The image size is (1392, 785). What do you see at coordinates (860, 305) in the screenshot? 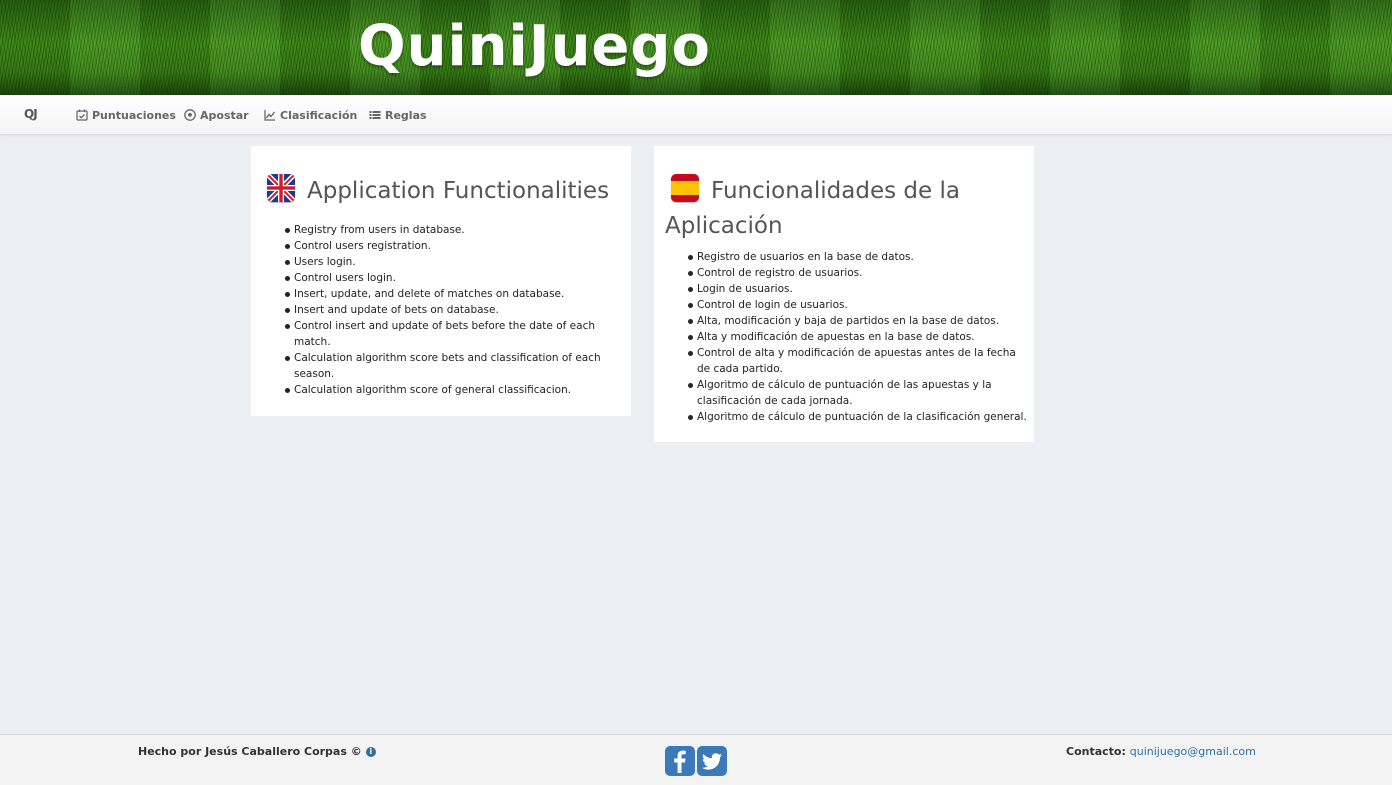
I see `list-item: Control de login de usuarios.` at bounding box center [860, 305].